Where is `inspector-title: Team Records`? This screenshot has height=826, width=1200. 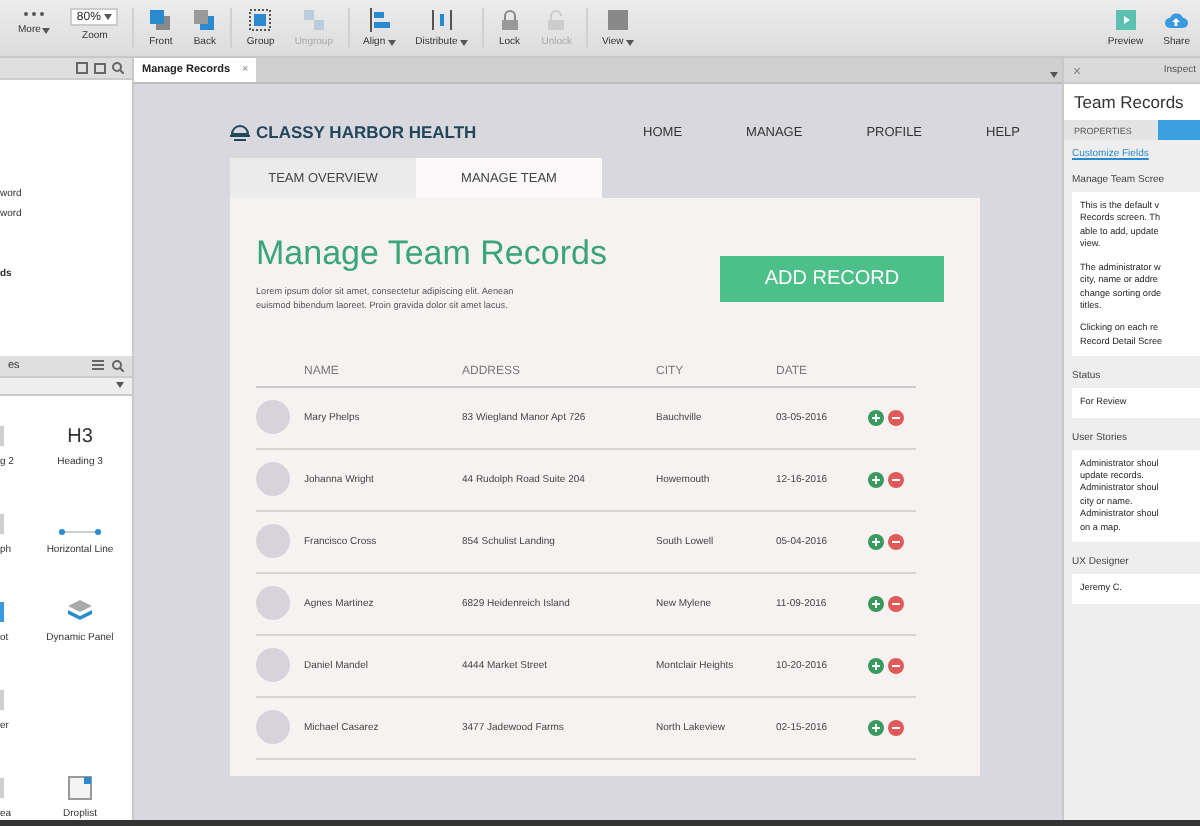
inspector-title: Team Records is located at coordinates (1132, 102).